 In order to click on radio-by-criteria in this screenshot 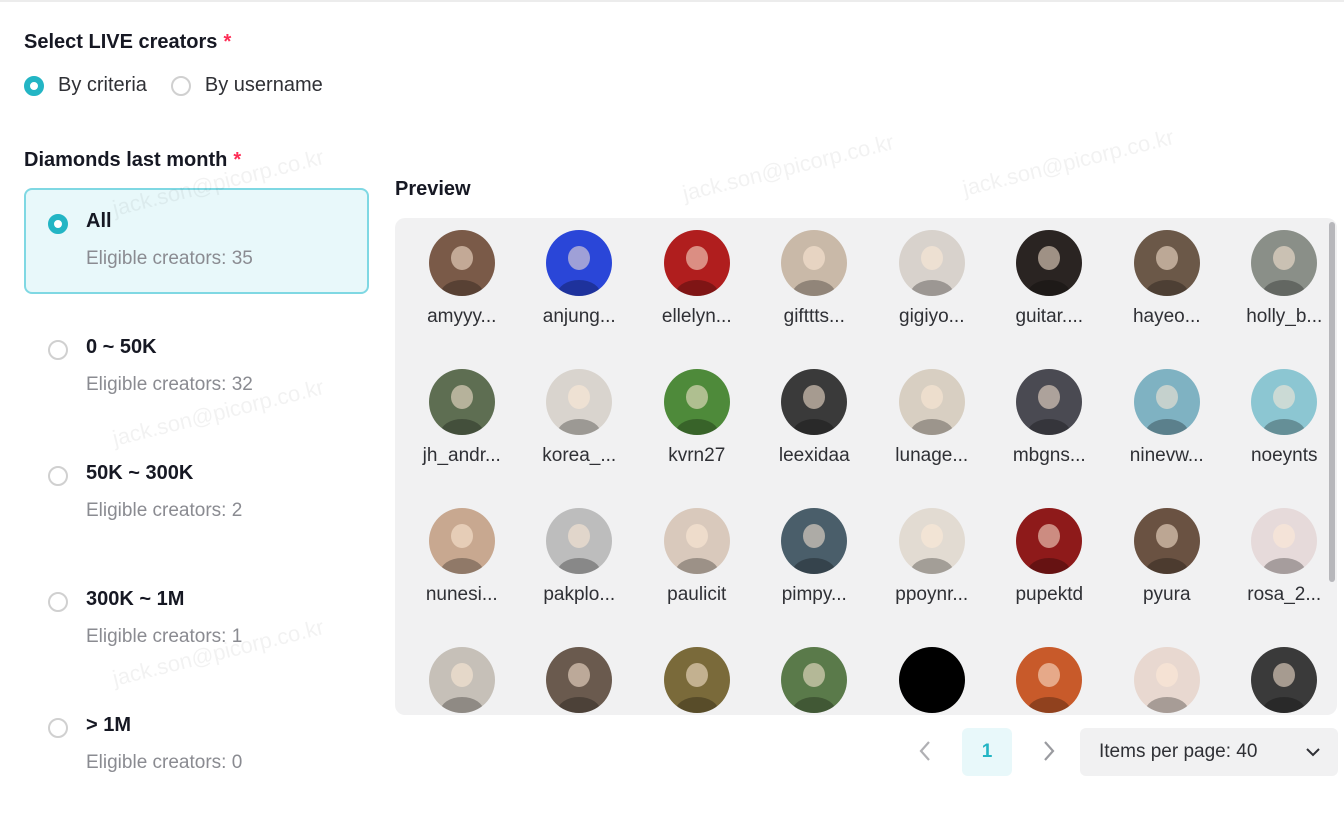, I will do `click(34, 85)`.